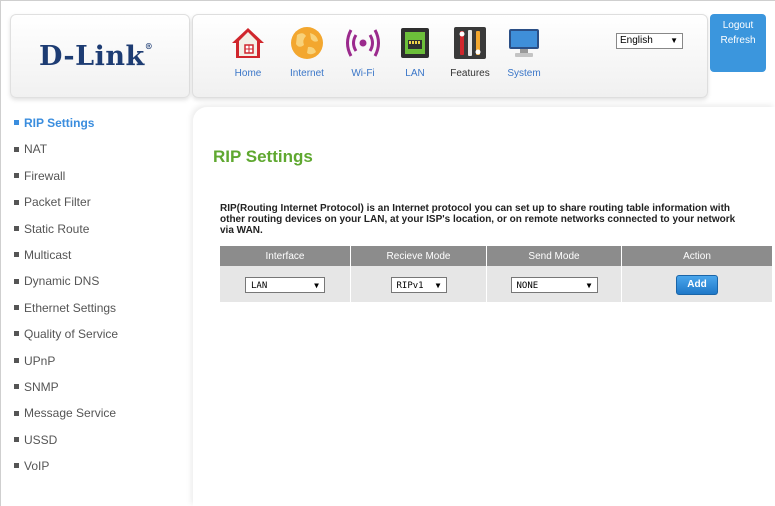 Image resolution: width=775 pixels, height=506 pixels. I want to click on sidebar-item-multicast: Multicast, so click(99, 260).